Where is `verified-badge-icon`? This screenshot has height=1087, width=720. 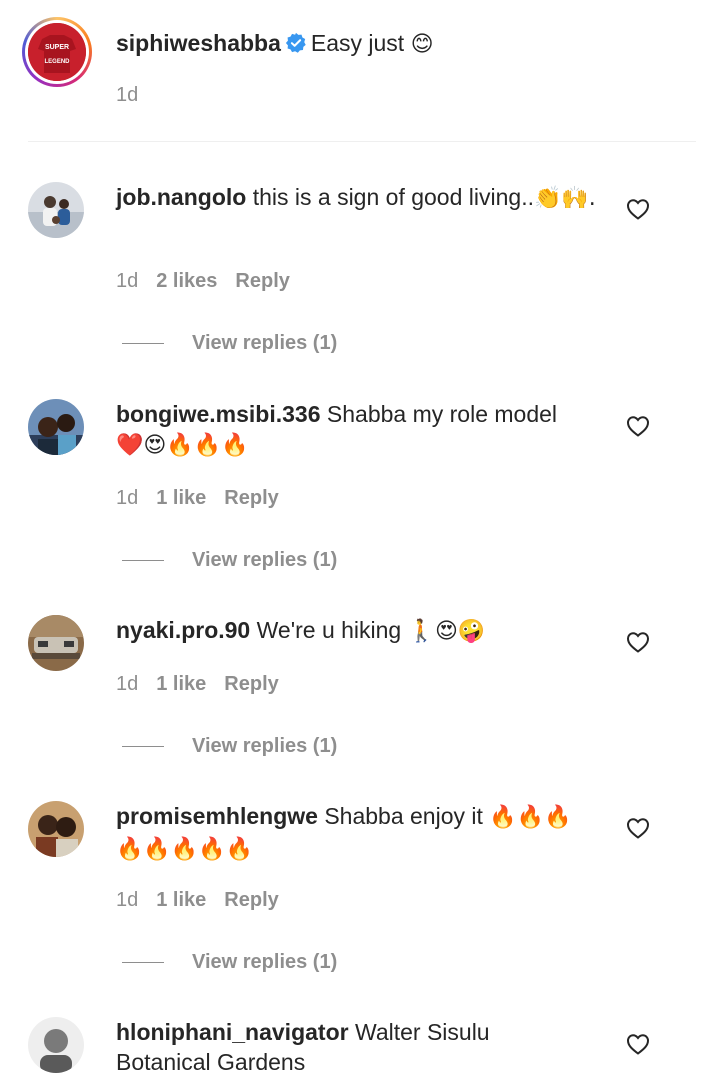
verified-badge-icon is located at coordinates (296, 46).